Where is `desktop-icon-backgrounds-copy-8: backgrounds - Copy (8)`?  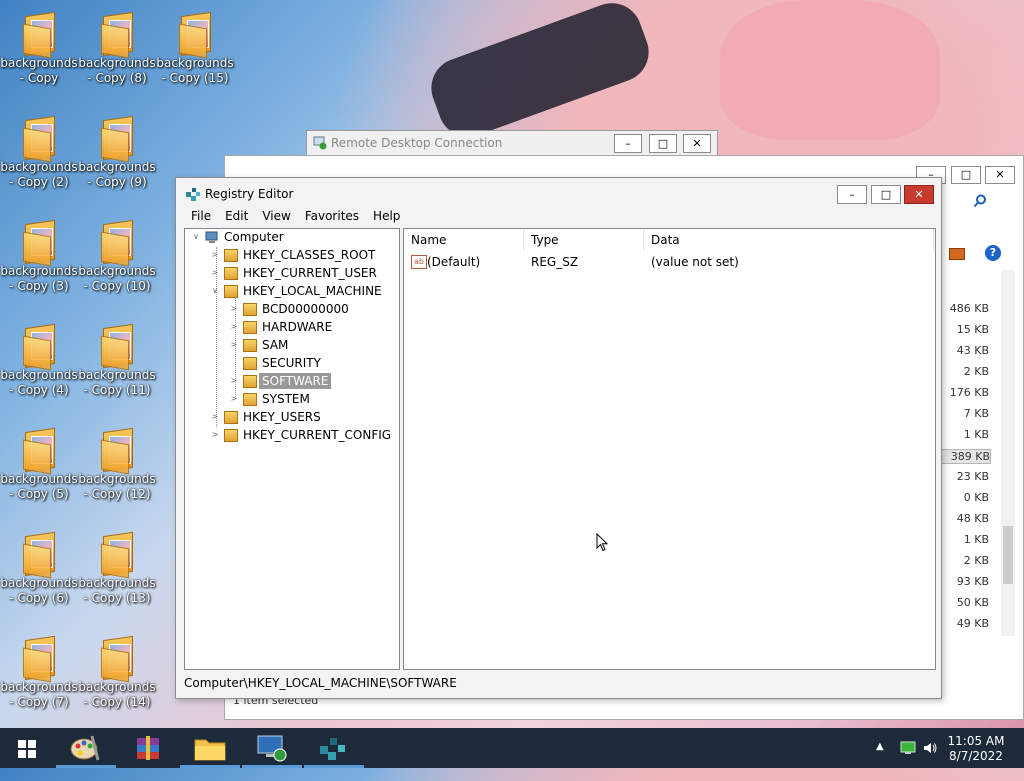 desktop-icon-backgrounds-copy-8: backgrounds - Copy (8) is located at coordinates (117, 48).